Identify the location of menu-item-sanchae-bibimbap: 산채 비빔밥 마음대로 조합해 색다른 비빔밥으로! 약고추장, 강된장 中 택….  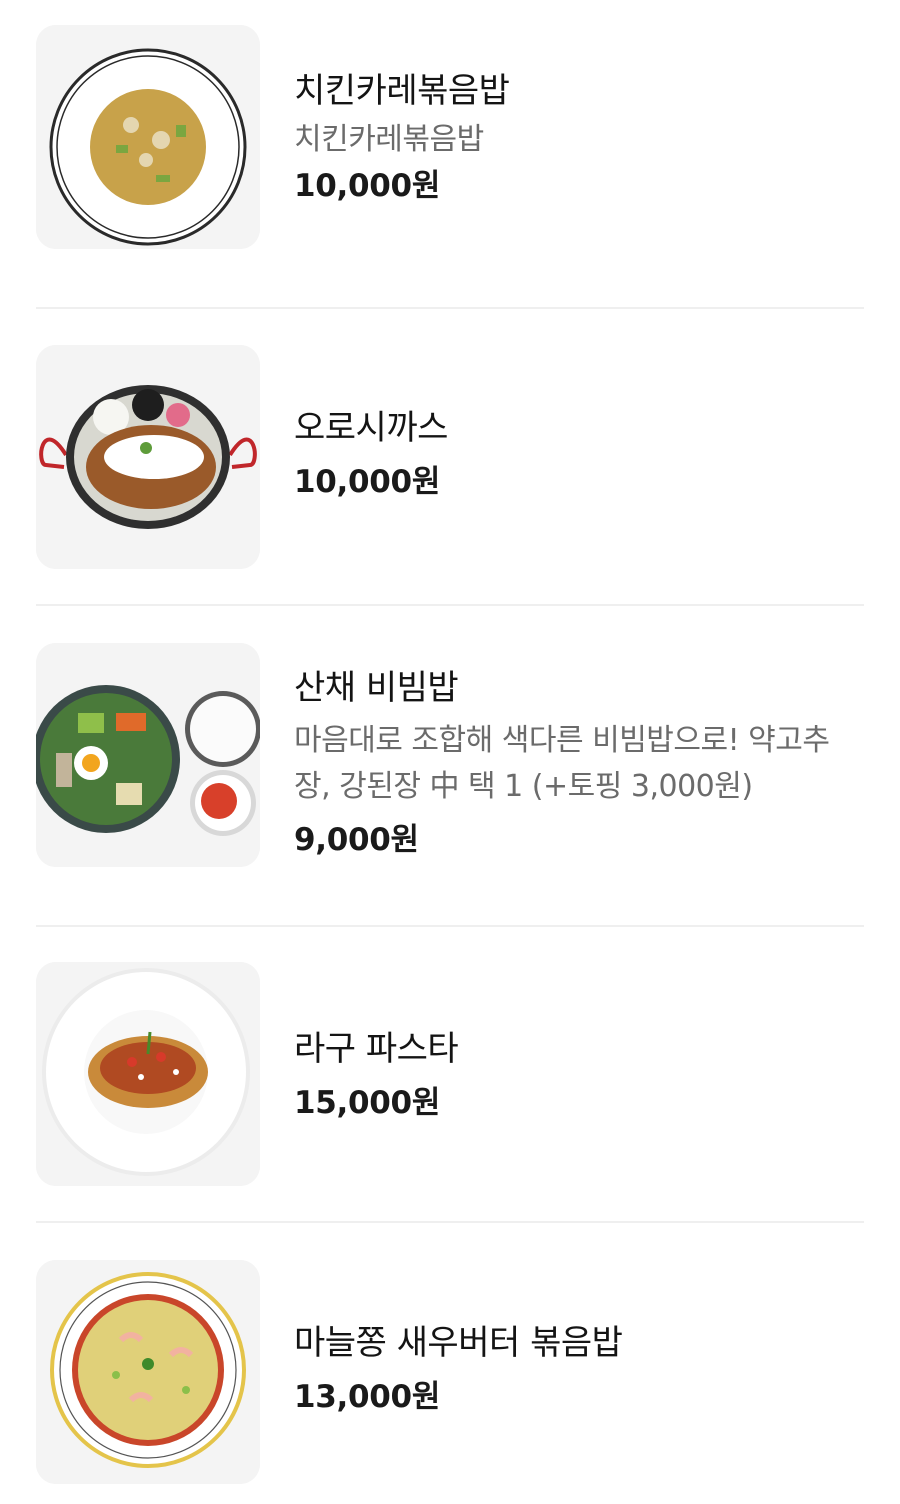
(450, 765).